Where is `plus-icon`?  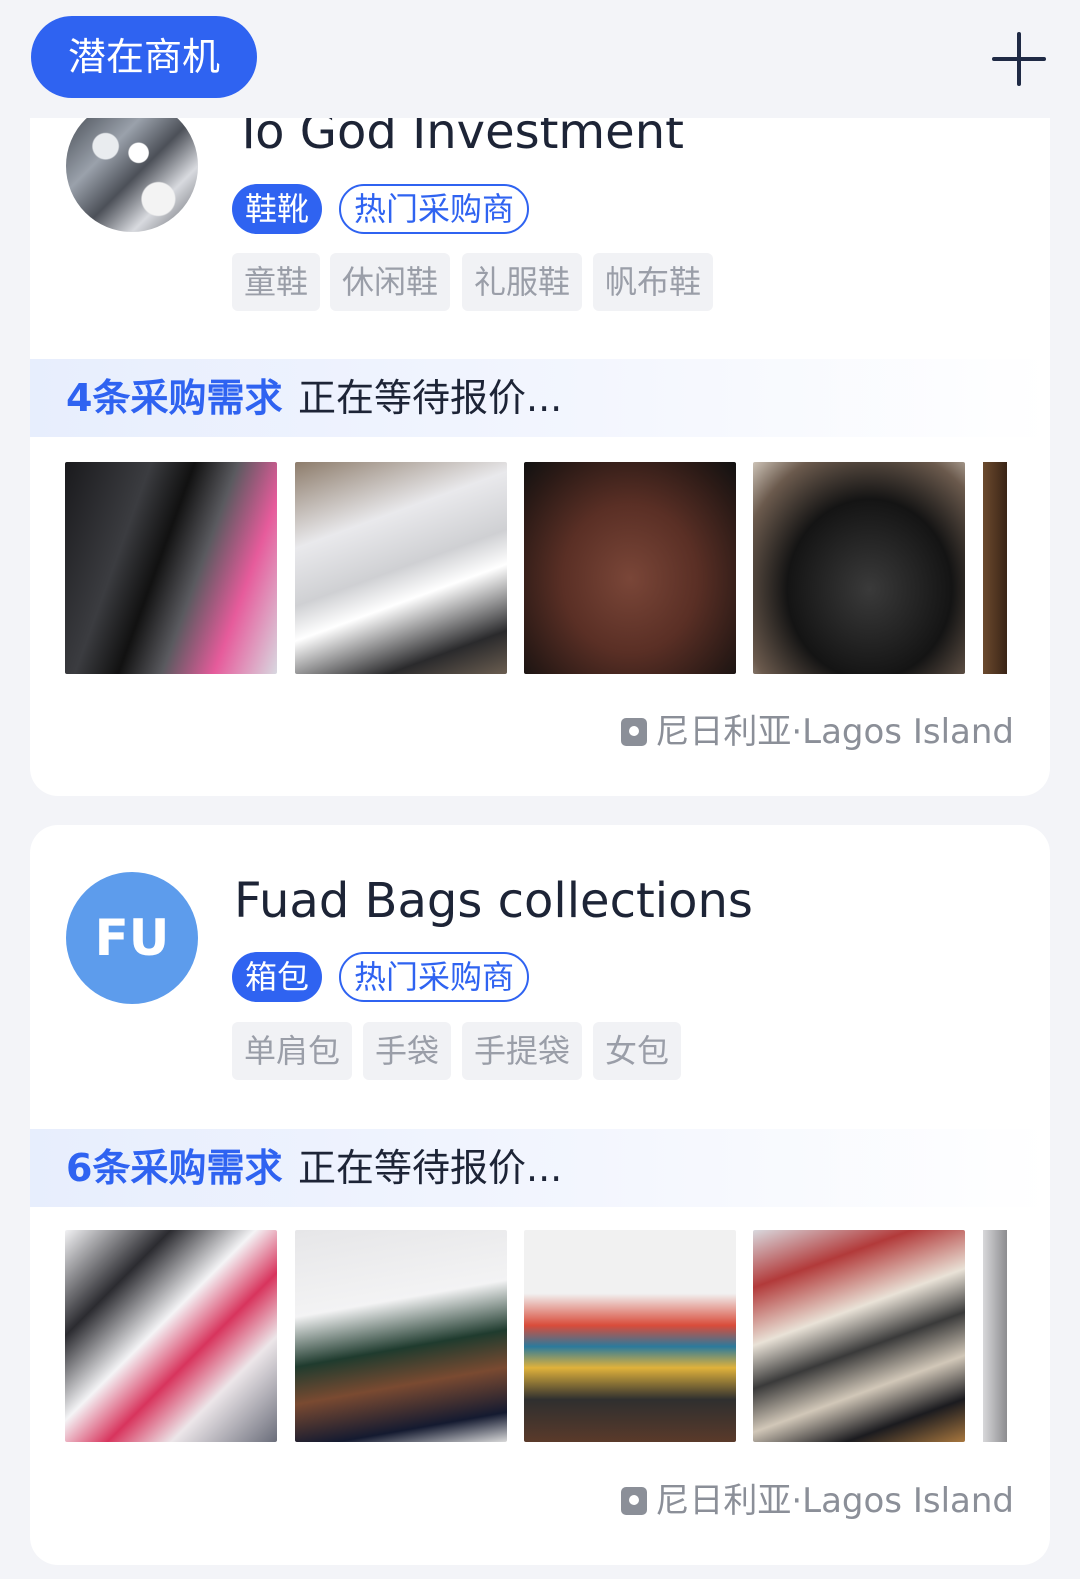 plus-icon is located at coordinates (1019, 59).